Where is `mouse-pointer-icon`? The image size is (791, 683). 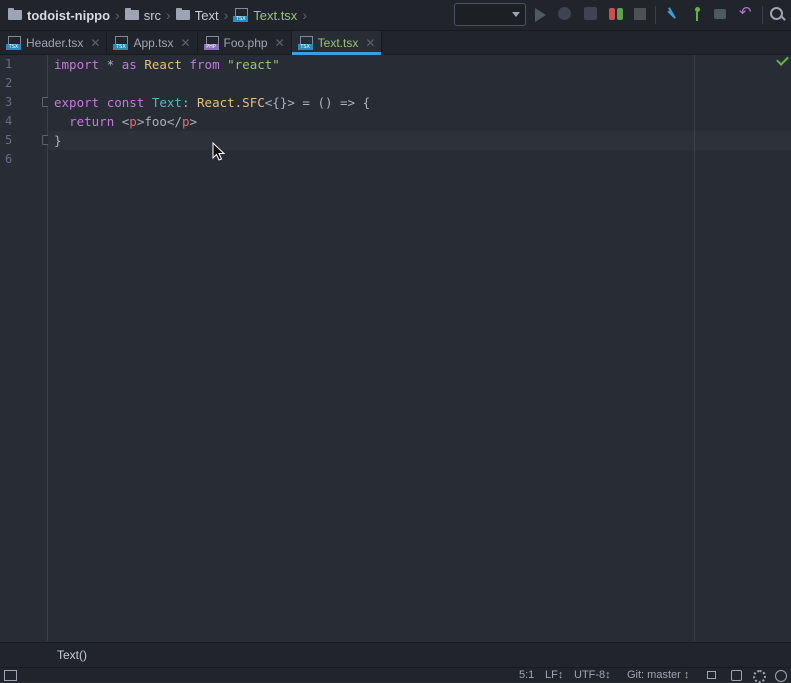
mouse-pointer-icon is located at coordinates (219, 151).